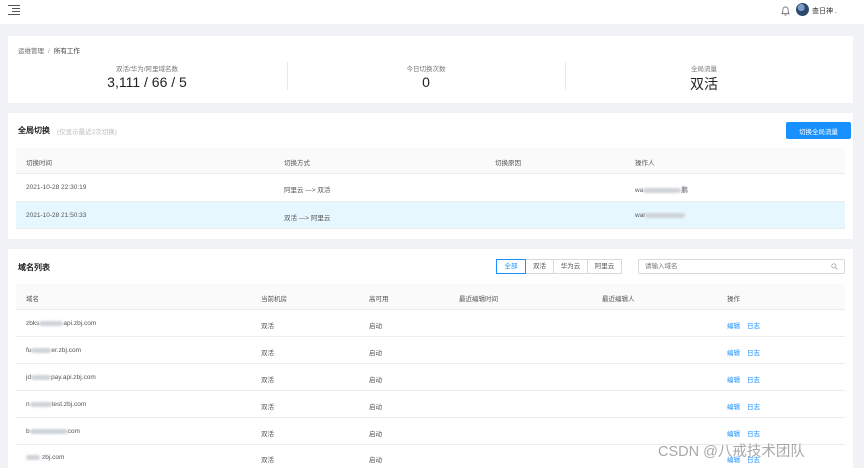 The width and height of the screenshot is (864, 468). I want to click on column-header: 操作人, so click(645, 163).